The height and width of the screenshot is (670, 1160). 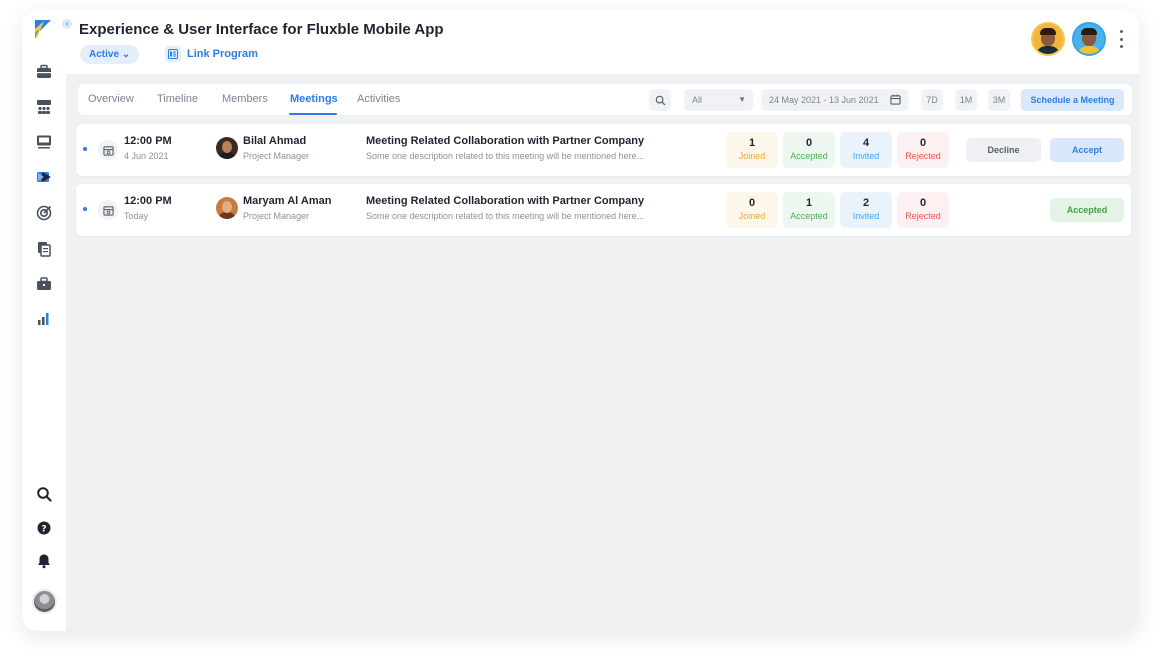 What do you see at coordinates (718, 100) in the screenshot?
I see `filter-select: All ▼` at bounding box center [718, 100].